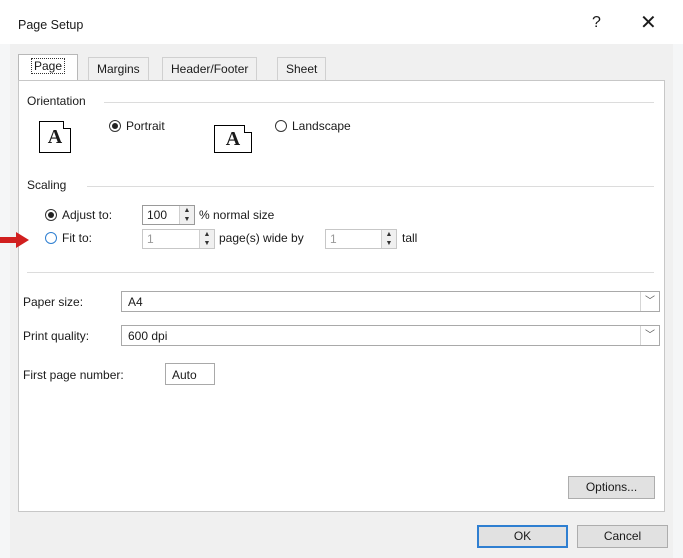 This screenshot has height=558, width=683. I want to click on print-quality-select: 600 dpi ﹀, so click(390, 335).